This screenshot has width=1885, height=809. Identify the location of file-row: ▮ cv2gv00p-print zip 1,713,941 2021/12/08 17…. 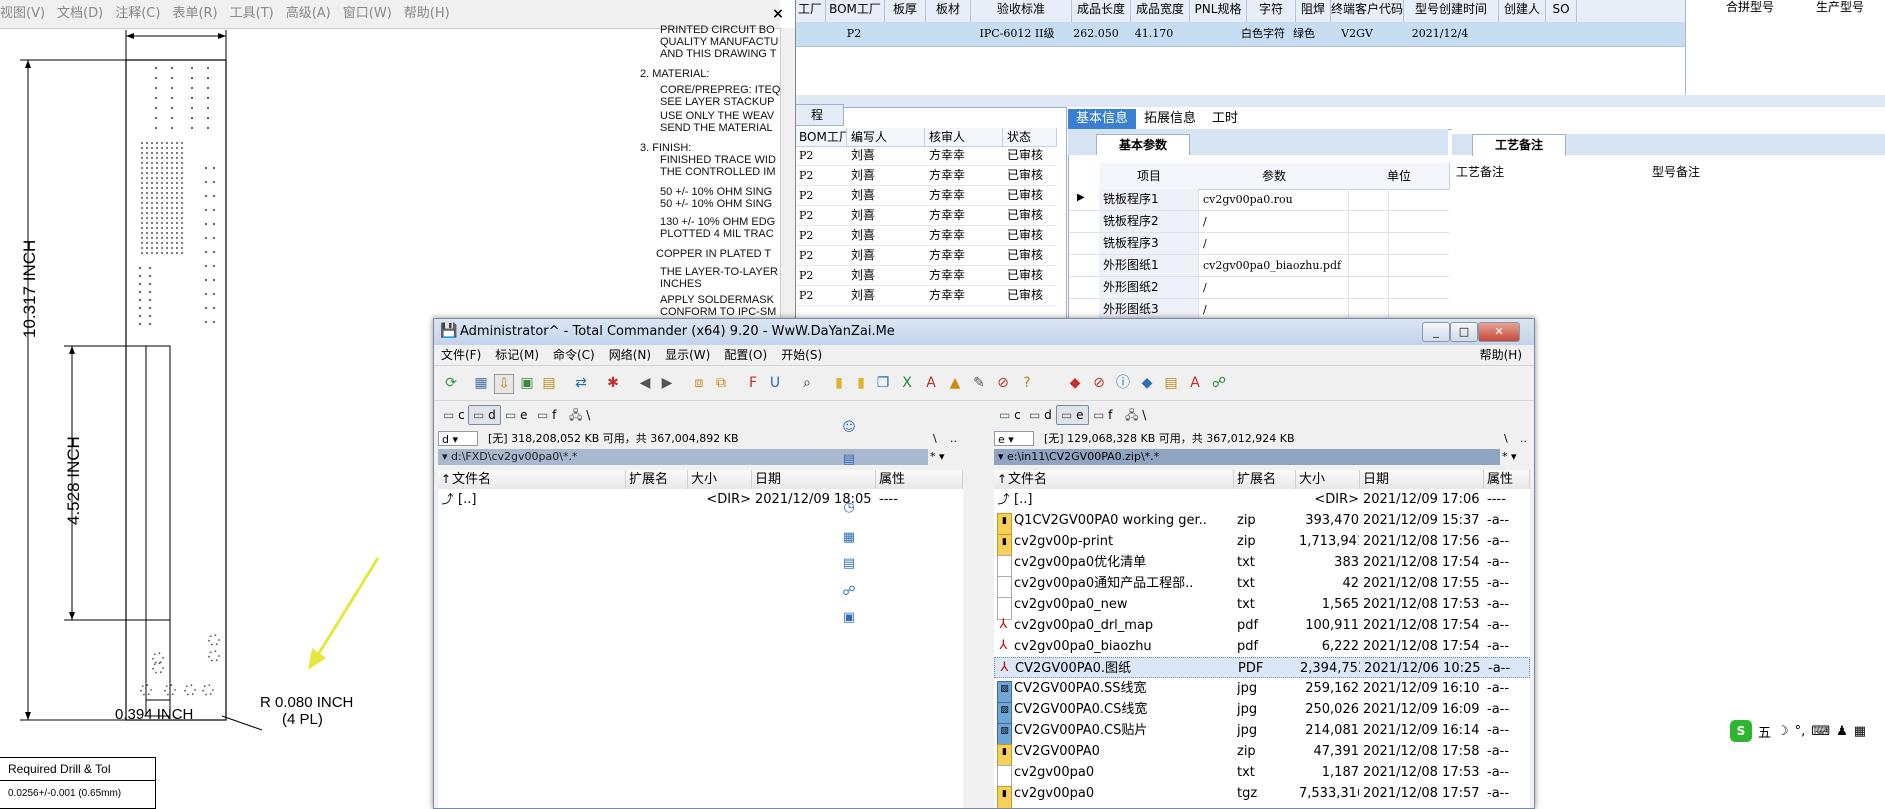
(1262, 544).